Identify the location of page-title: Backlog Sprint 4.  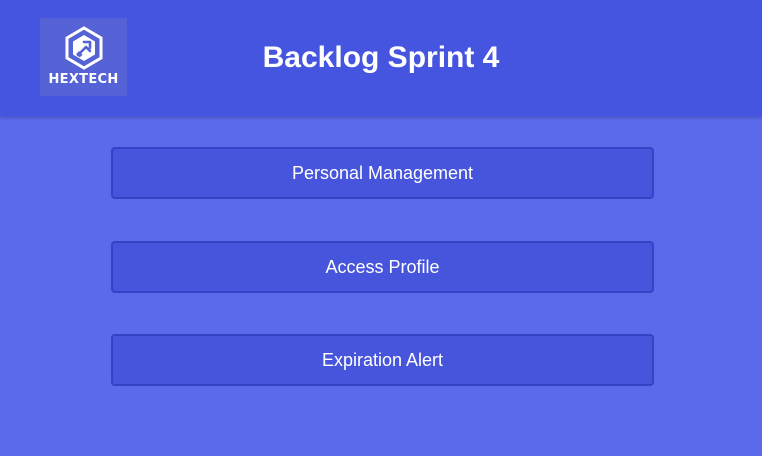
(381, 57).